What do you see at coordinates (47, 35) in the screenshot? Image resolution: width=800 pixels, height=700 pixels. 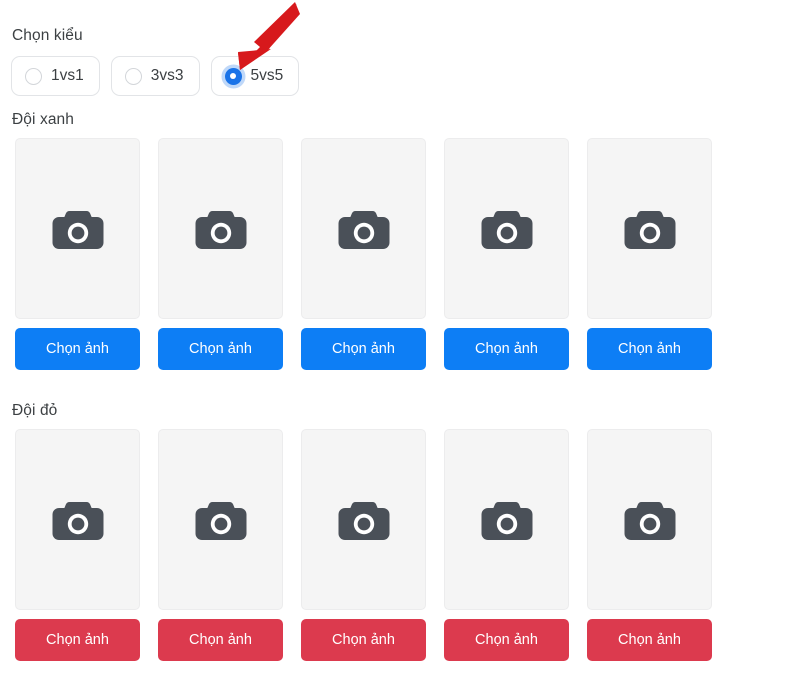 I see `mode-section-label: Chọn kiểu` at bounding box center [47, 35].